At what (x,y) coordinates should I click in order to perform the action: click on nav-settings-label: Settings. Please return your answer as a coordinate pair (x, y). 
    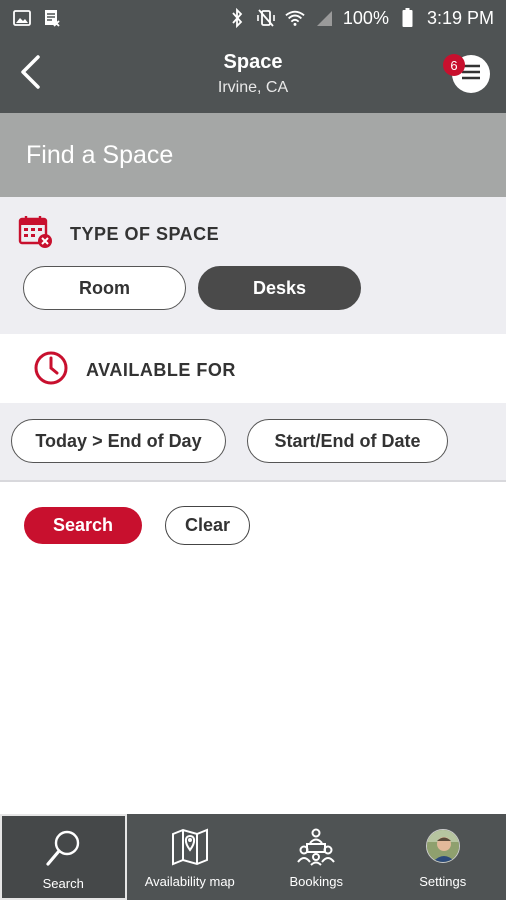
    Looking at the image, I should click on (443, 881).